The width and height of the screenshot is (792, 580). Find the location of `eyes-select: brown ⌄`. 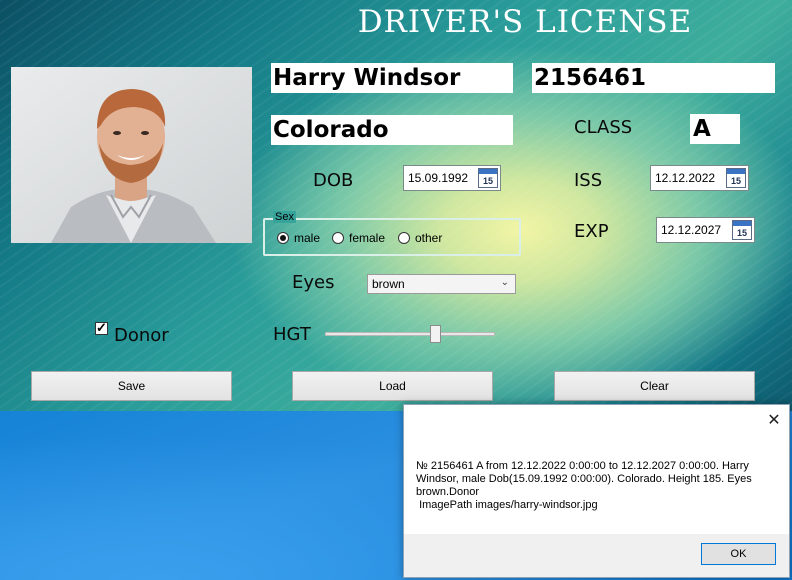

eyes-select: brown ⌄ is located at coordinates (441, 284).